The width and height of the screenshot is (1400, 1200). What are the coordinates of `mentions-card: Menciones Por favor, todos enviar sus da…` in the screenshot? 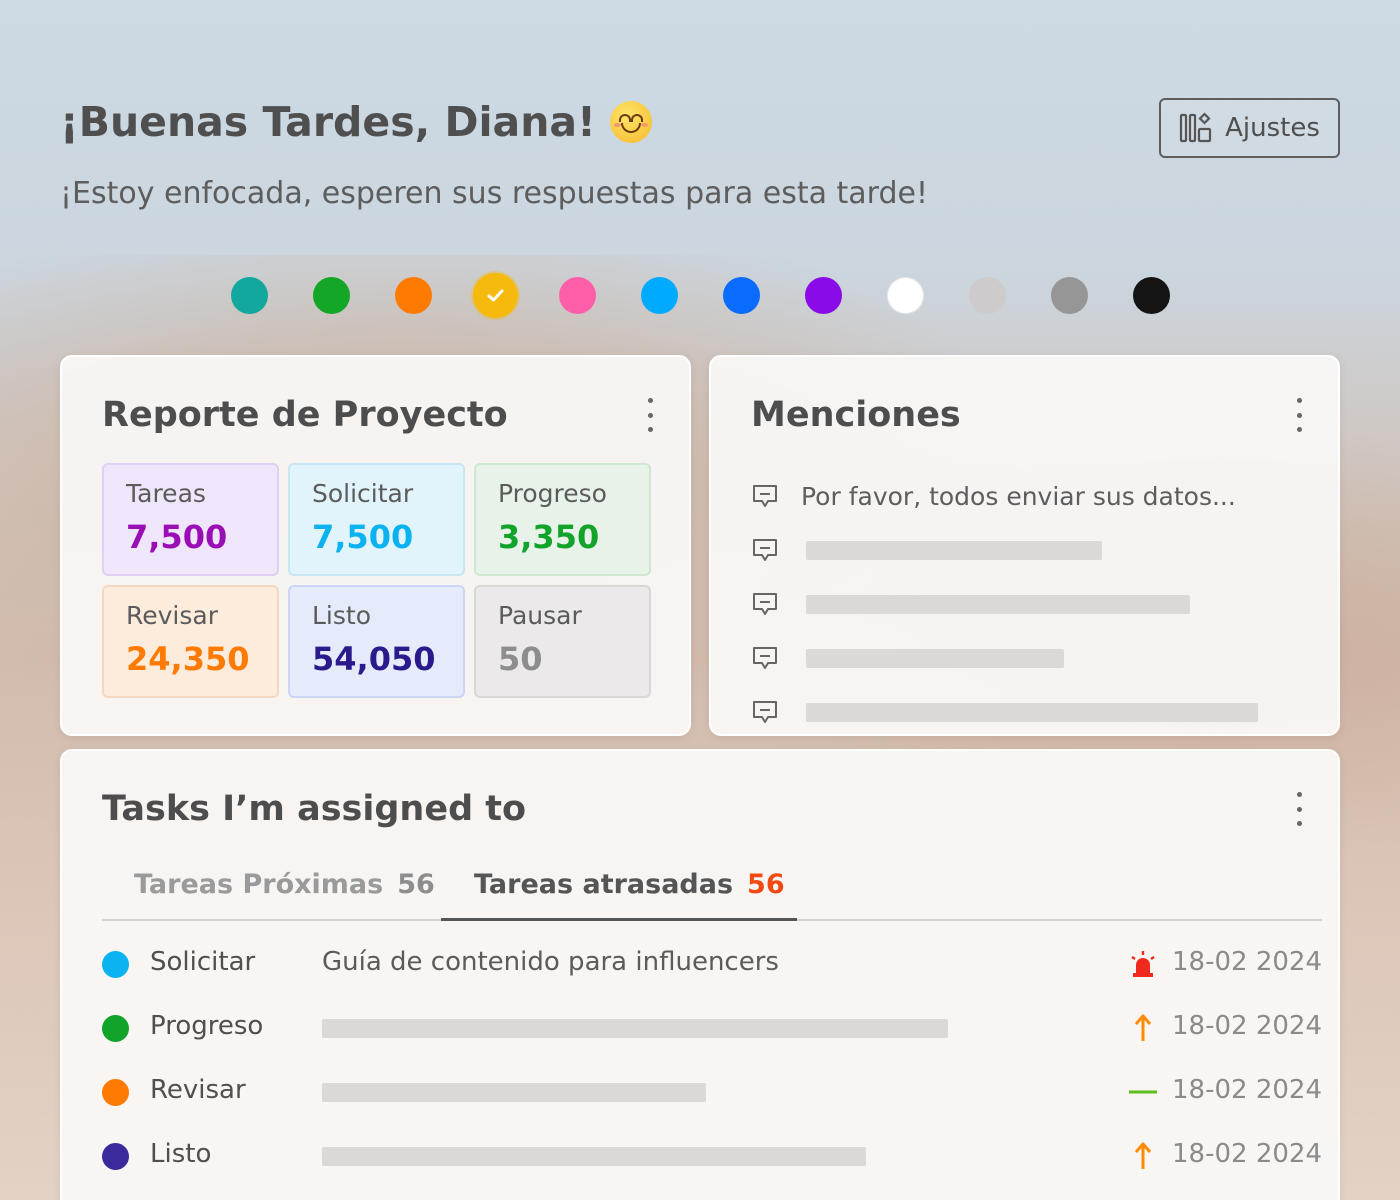 It's located at (1024, 545).